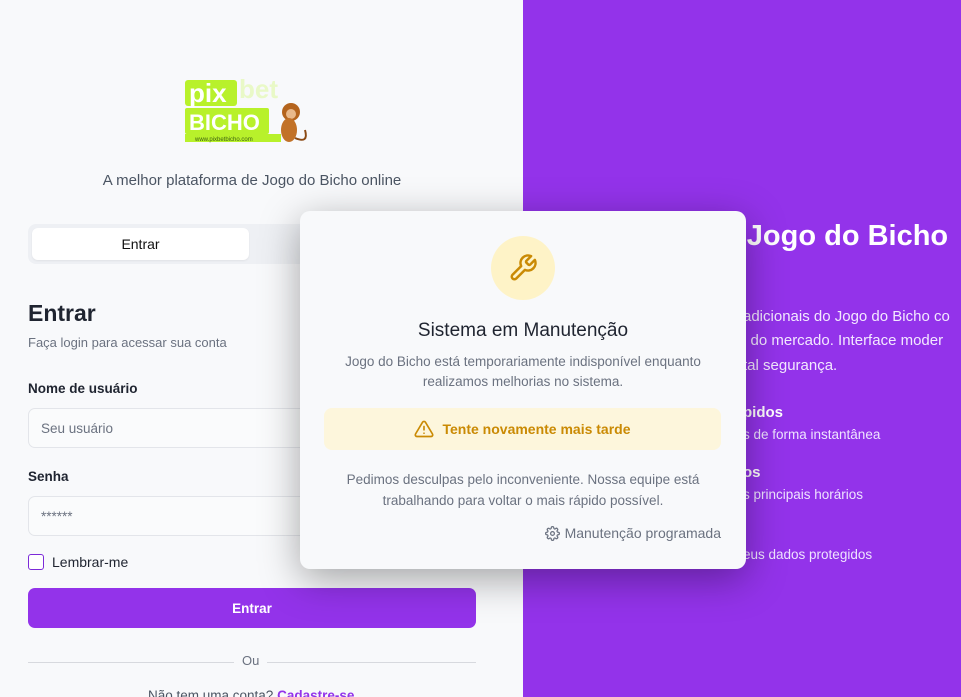 The width and height of the screenshot is (961, 697). What do you see at coordinates (523, 330) in the screenshot?
I see `modal-title: Sistema em Manutenção` at bounding box center [523, 330].